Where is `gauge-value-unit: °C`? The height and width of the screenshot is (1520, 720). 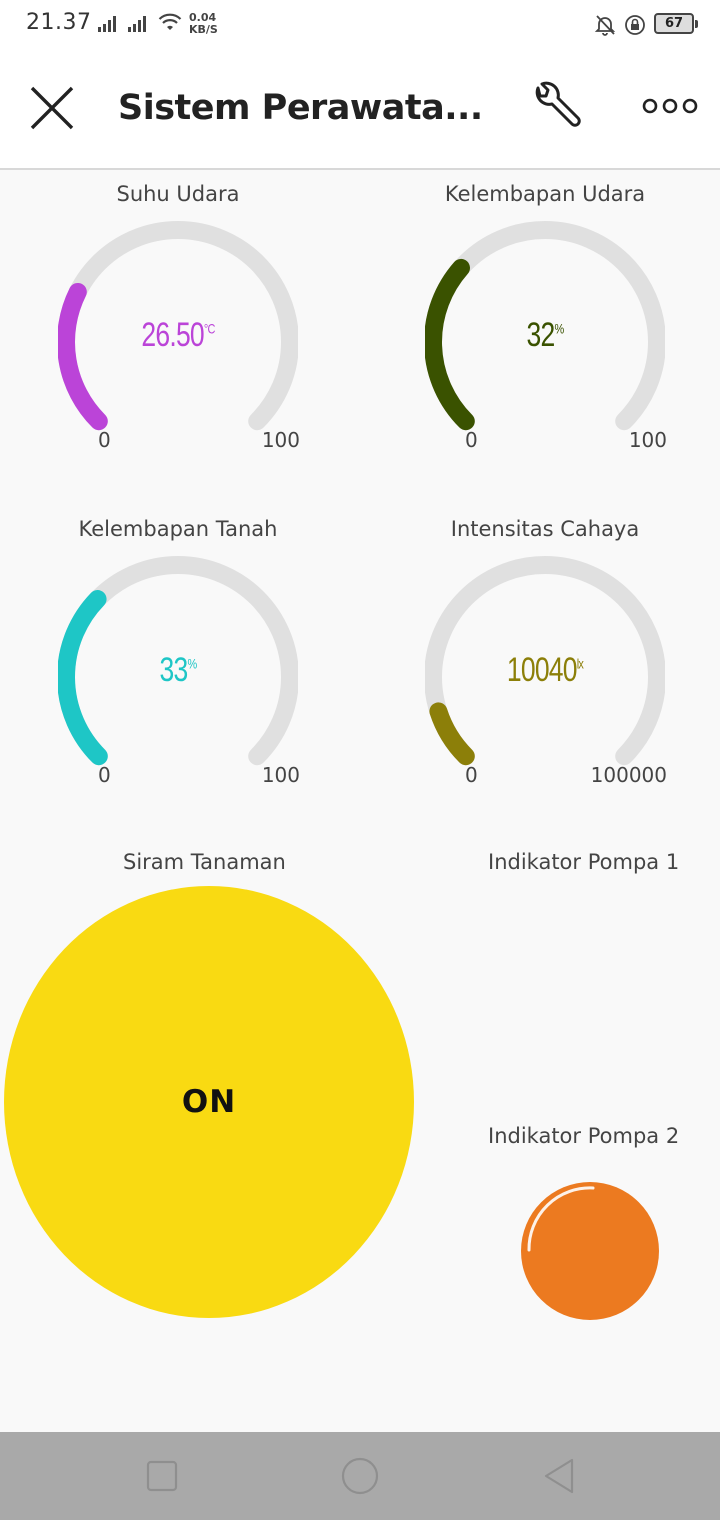
gauge-value-unit: °C is located at coordinates (209, 328).